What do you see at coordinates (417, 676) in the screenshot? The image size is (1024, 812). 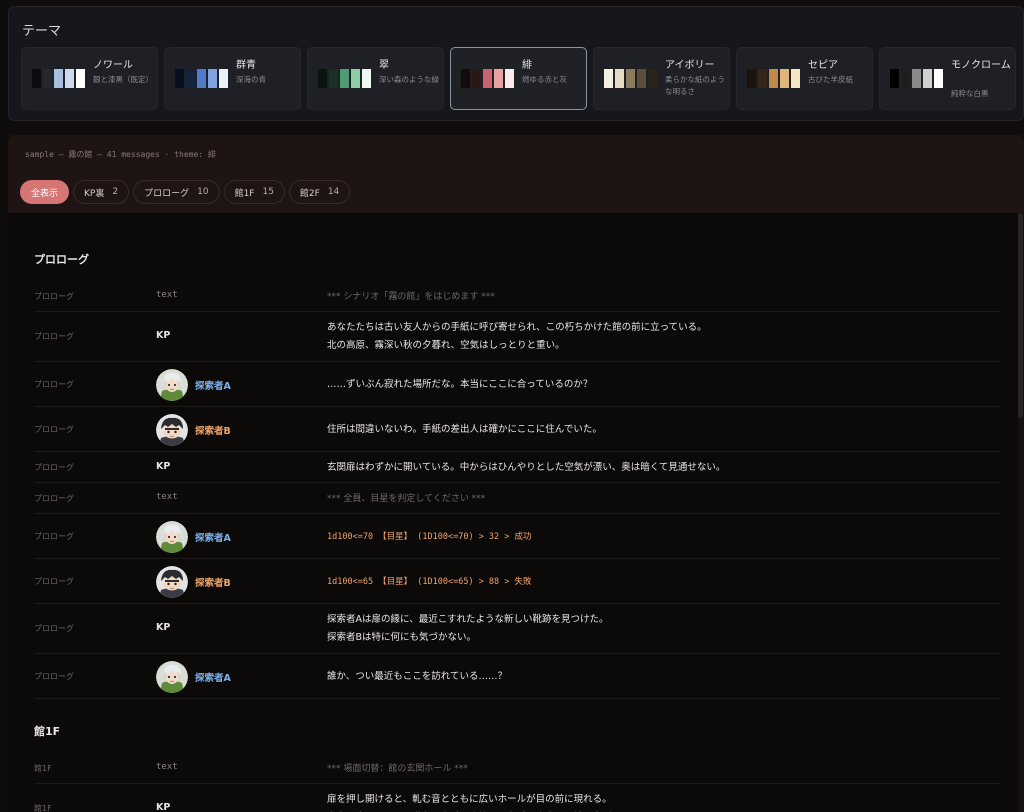 I see `message-line: 誰か、つい最近もここを訪れている……？` at bounding box center [417, 676].